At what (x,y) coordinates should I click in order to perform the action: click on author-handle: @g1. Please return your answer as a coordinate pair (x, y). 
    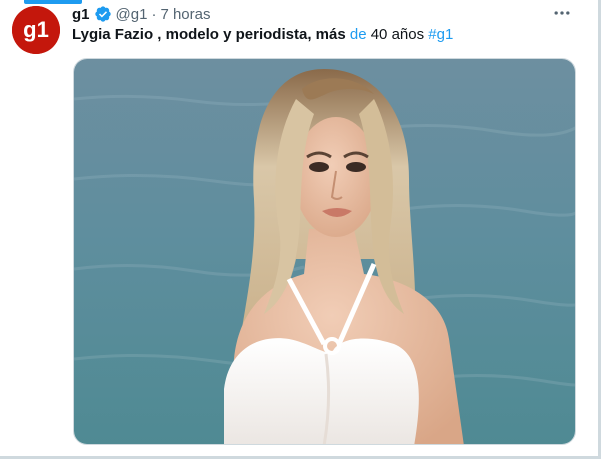
    Looking at the image, I should click on (132, 14).